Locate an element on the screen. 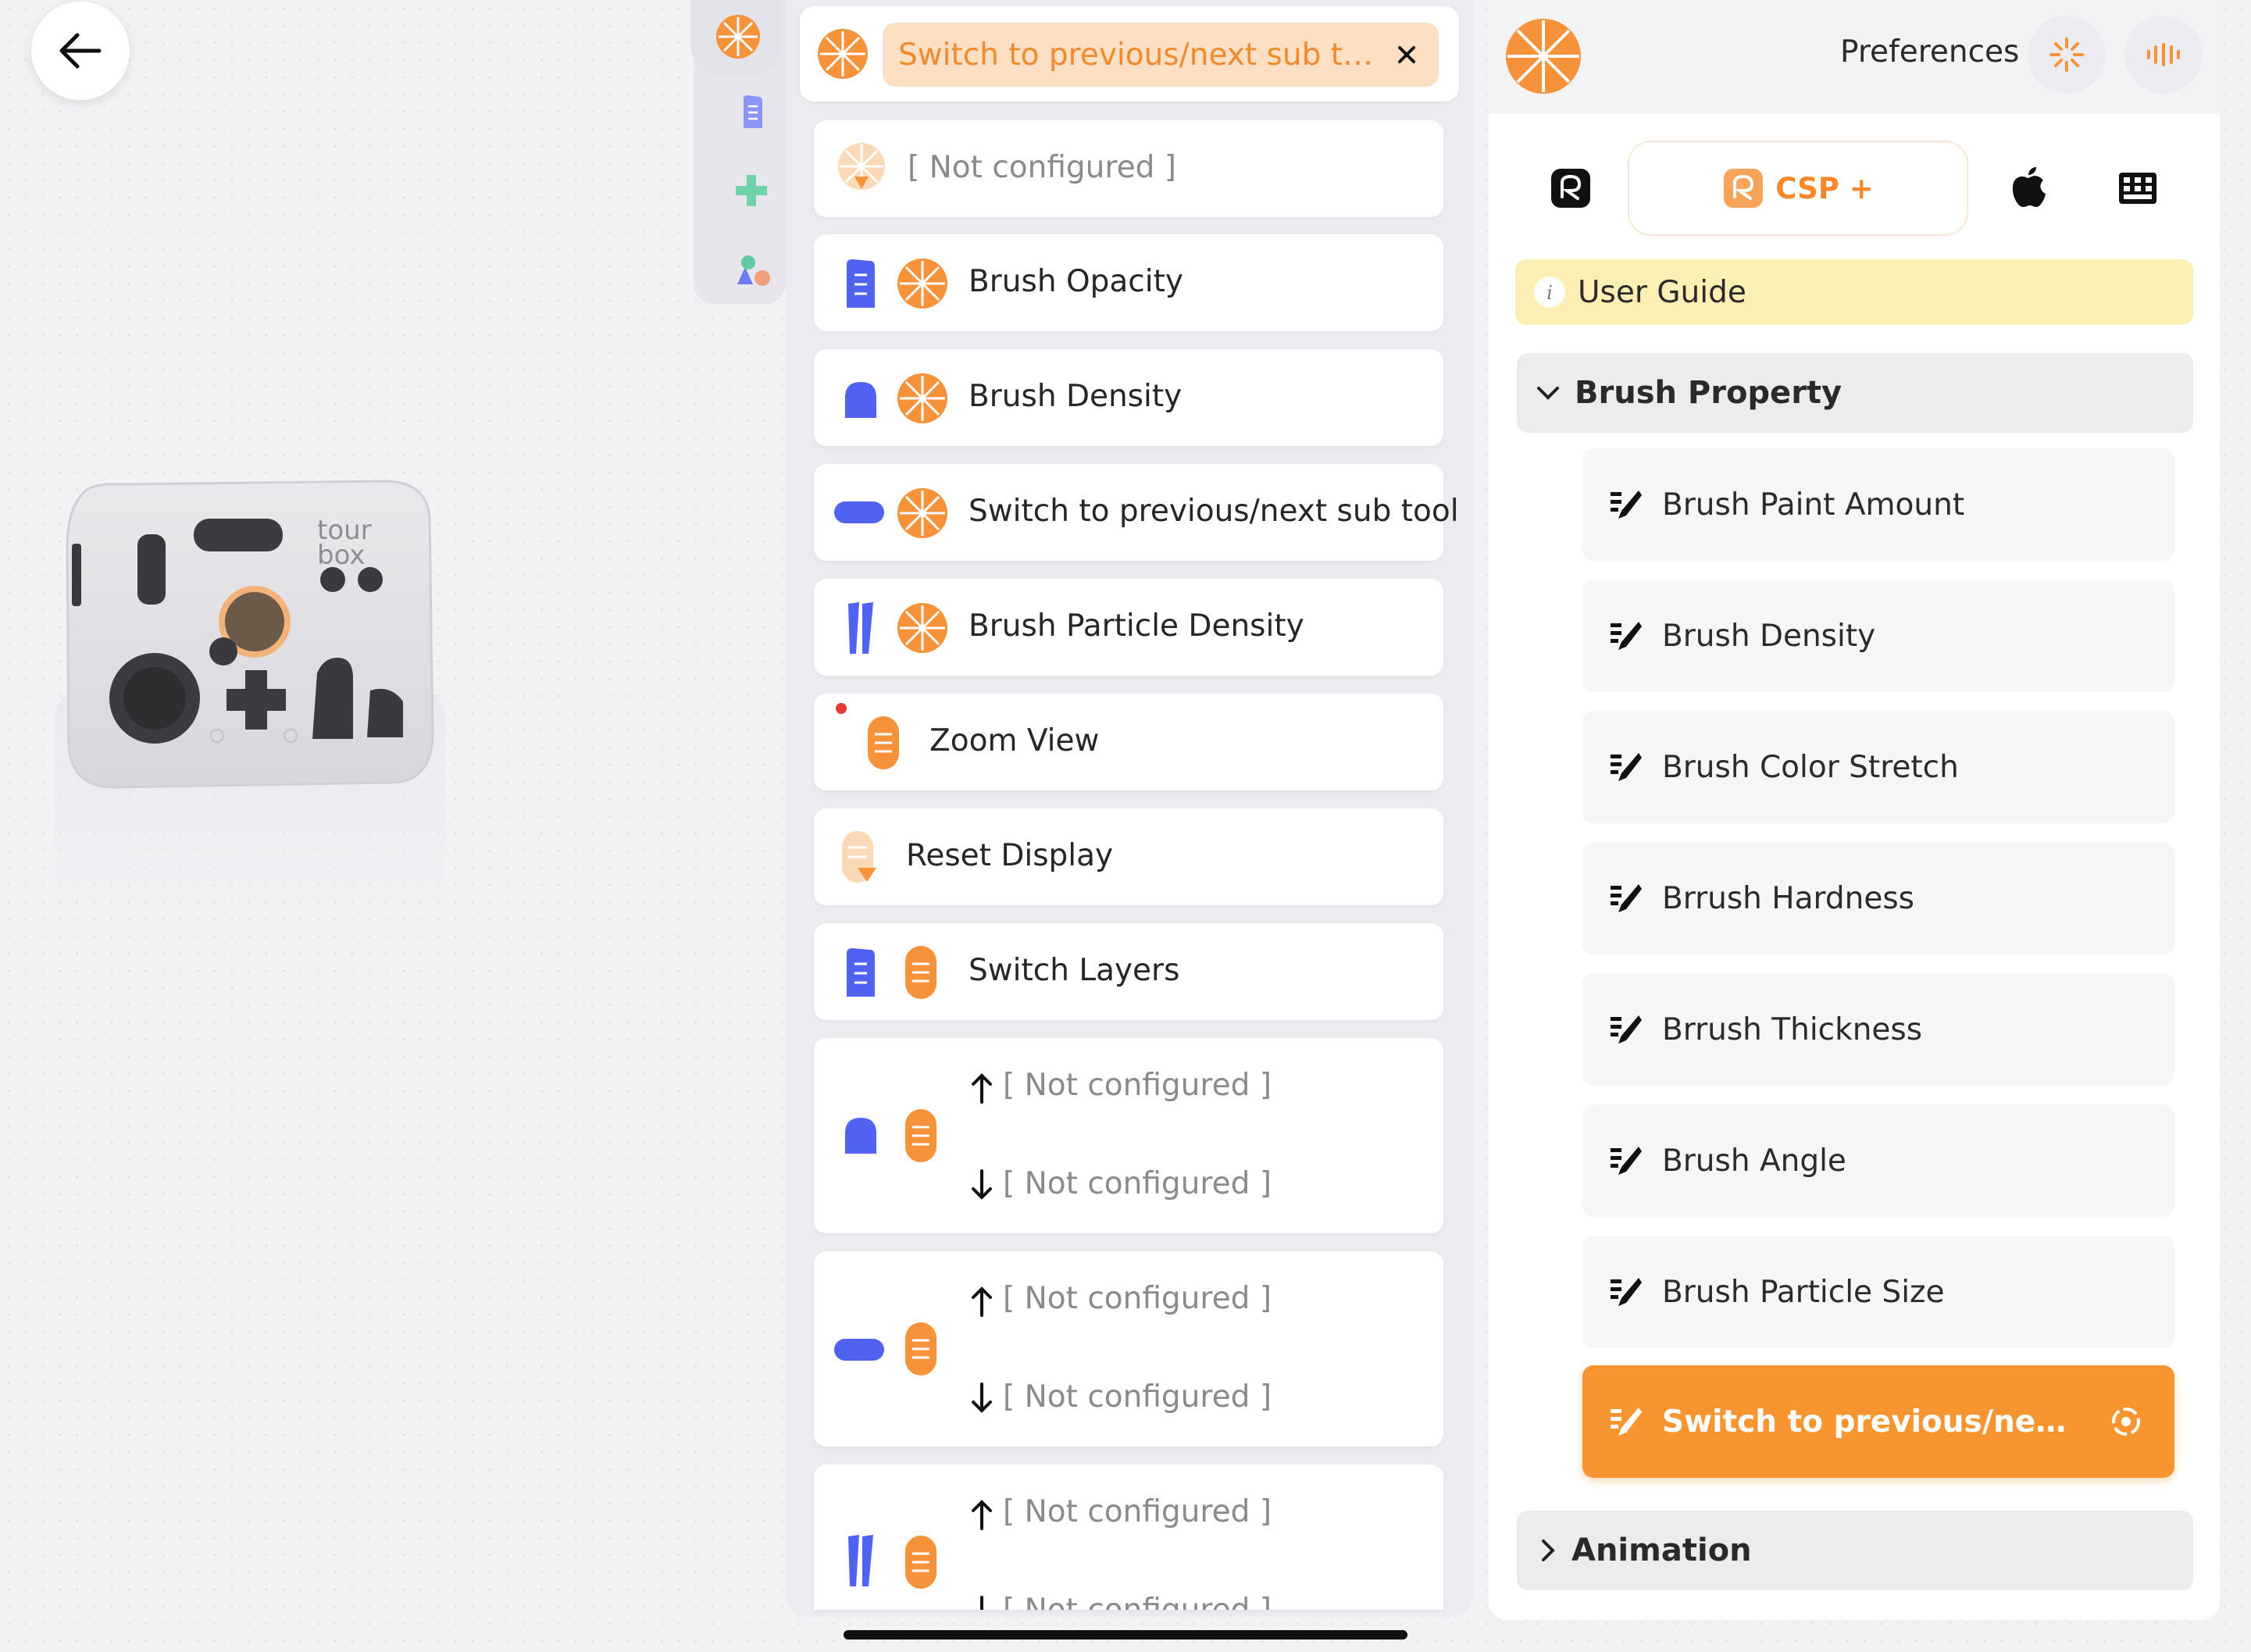  vibration-icon is located at coordinates (2163, 54).